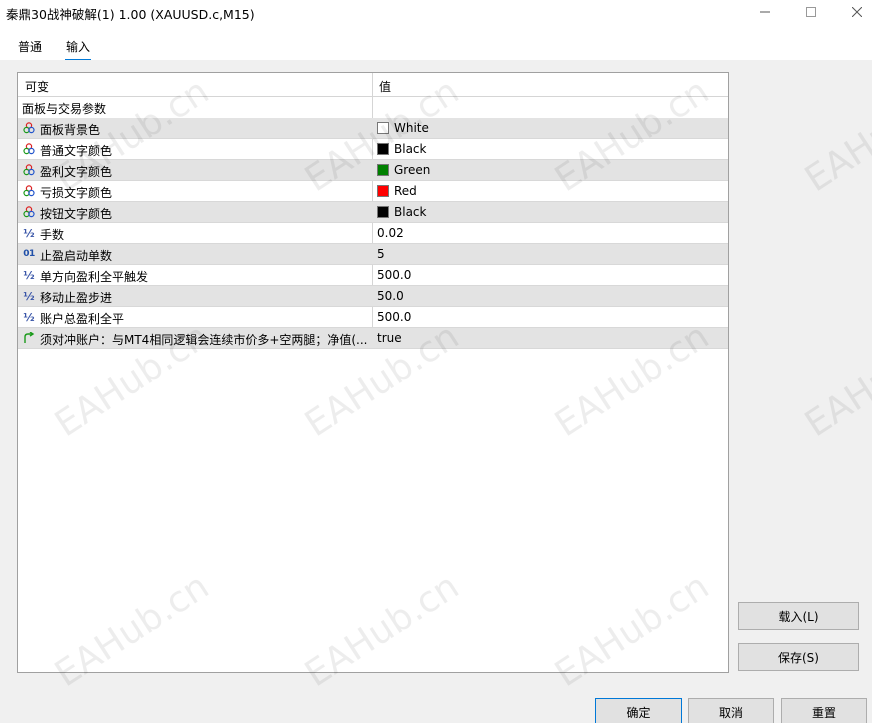 Image resolution: width=872 pixels, height=723 pixels. What do you see at coordinates (857, 12) in the screenshot?
I see `close-icon` at bounding box center [857, 12].